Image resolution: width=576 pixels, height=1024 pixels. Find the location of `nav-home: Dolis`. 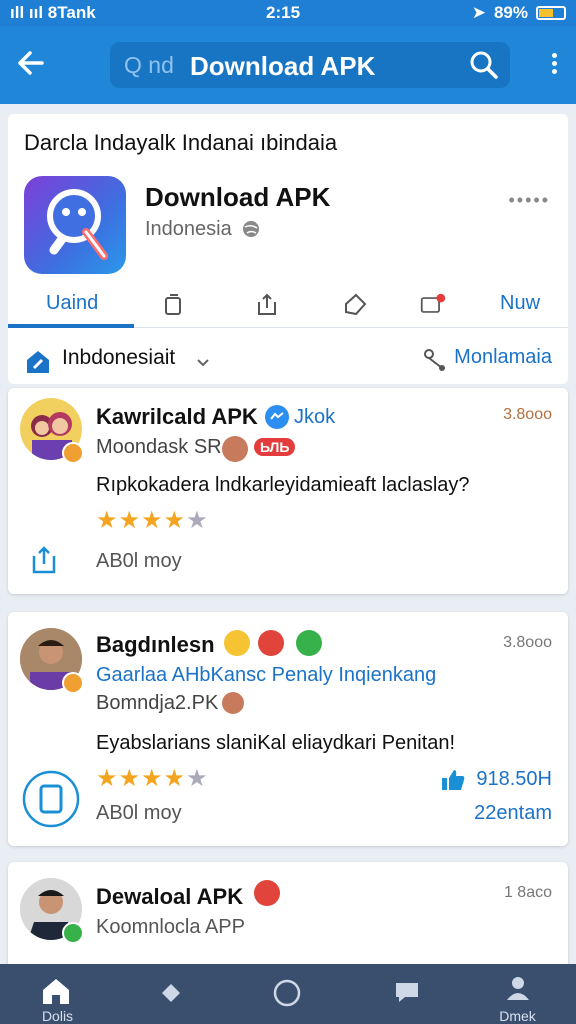

nav-home: Dolis is located at coordinates (57, 994).